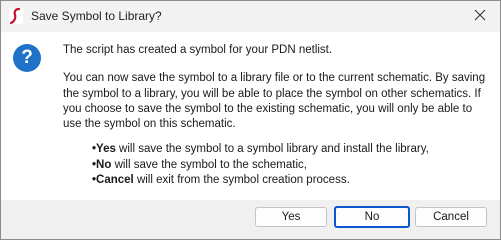 This screenshot has width=501, height=240. Describe the element at coordinates (209, 164) in the screenshot. I see `bullet-text: will save the symbol to the schematic,` at that location.